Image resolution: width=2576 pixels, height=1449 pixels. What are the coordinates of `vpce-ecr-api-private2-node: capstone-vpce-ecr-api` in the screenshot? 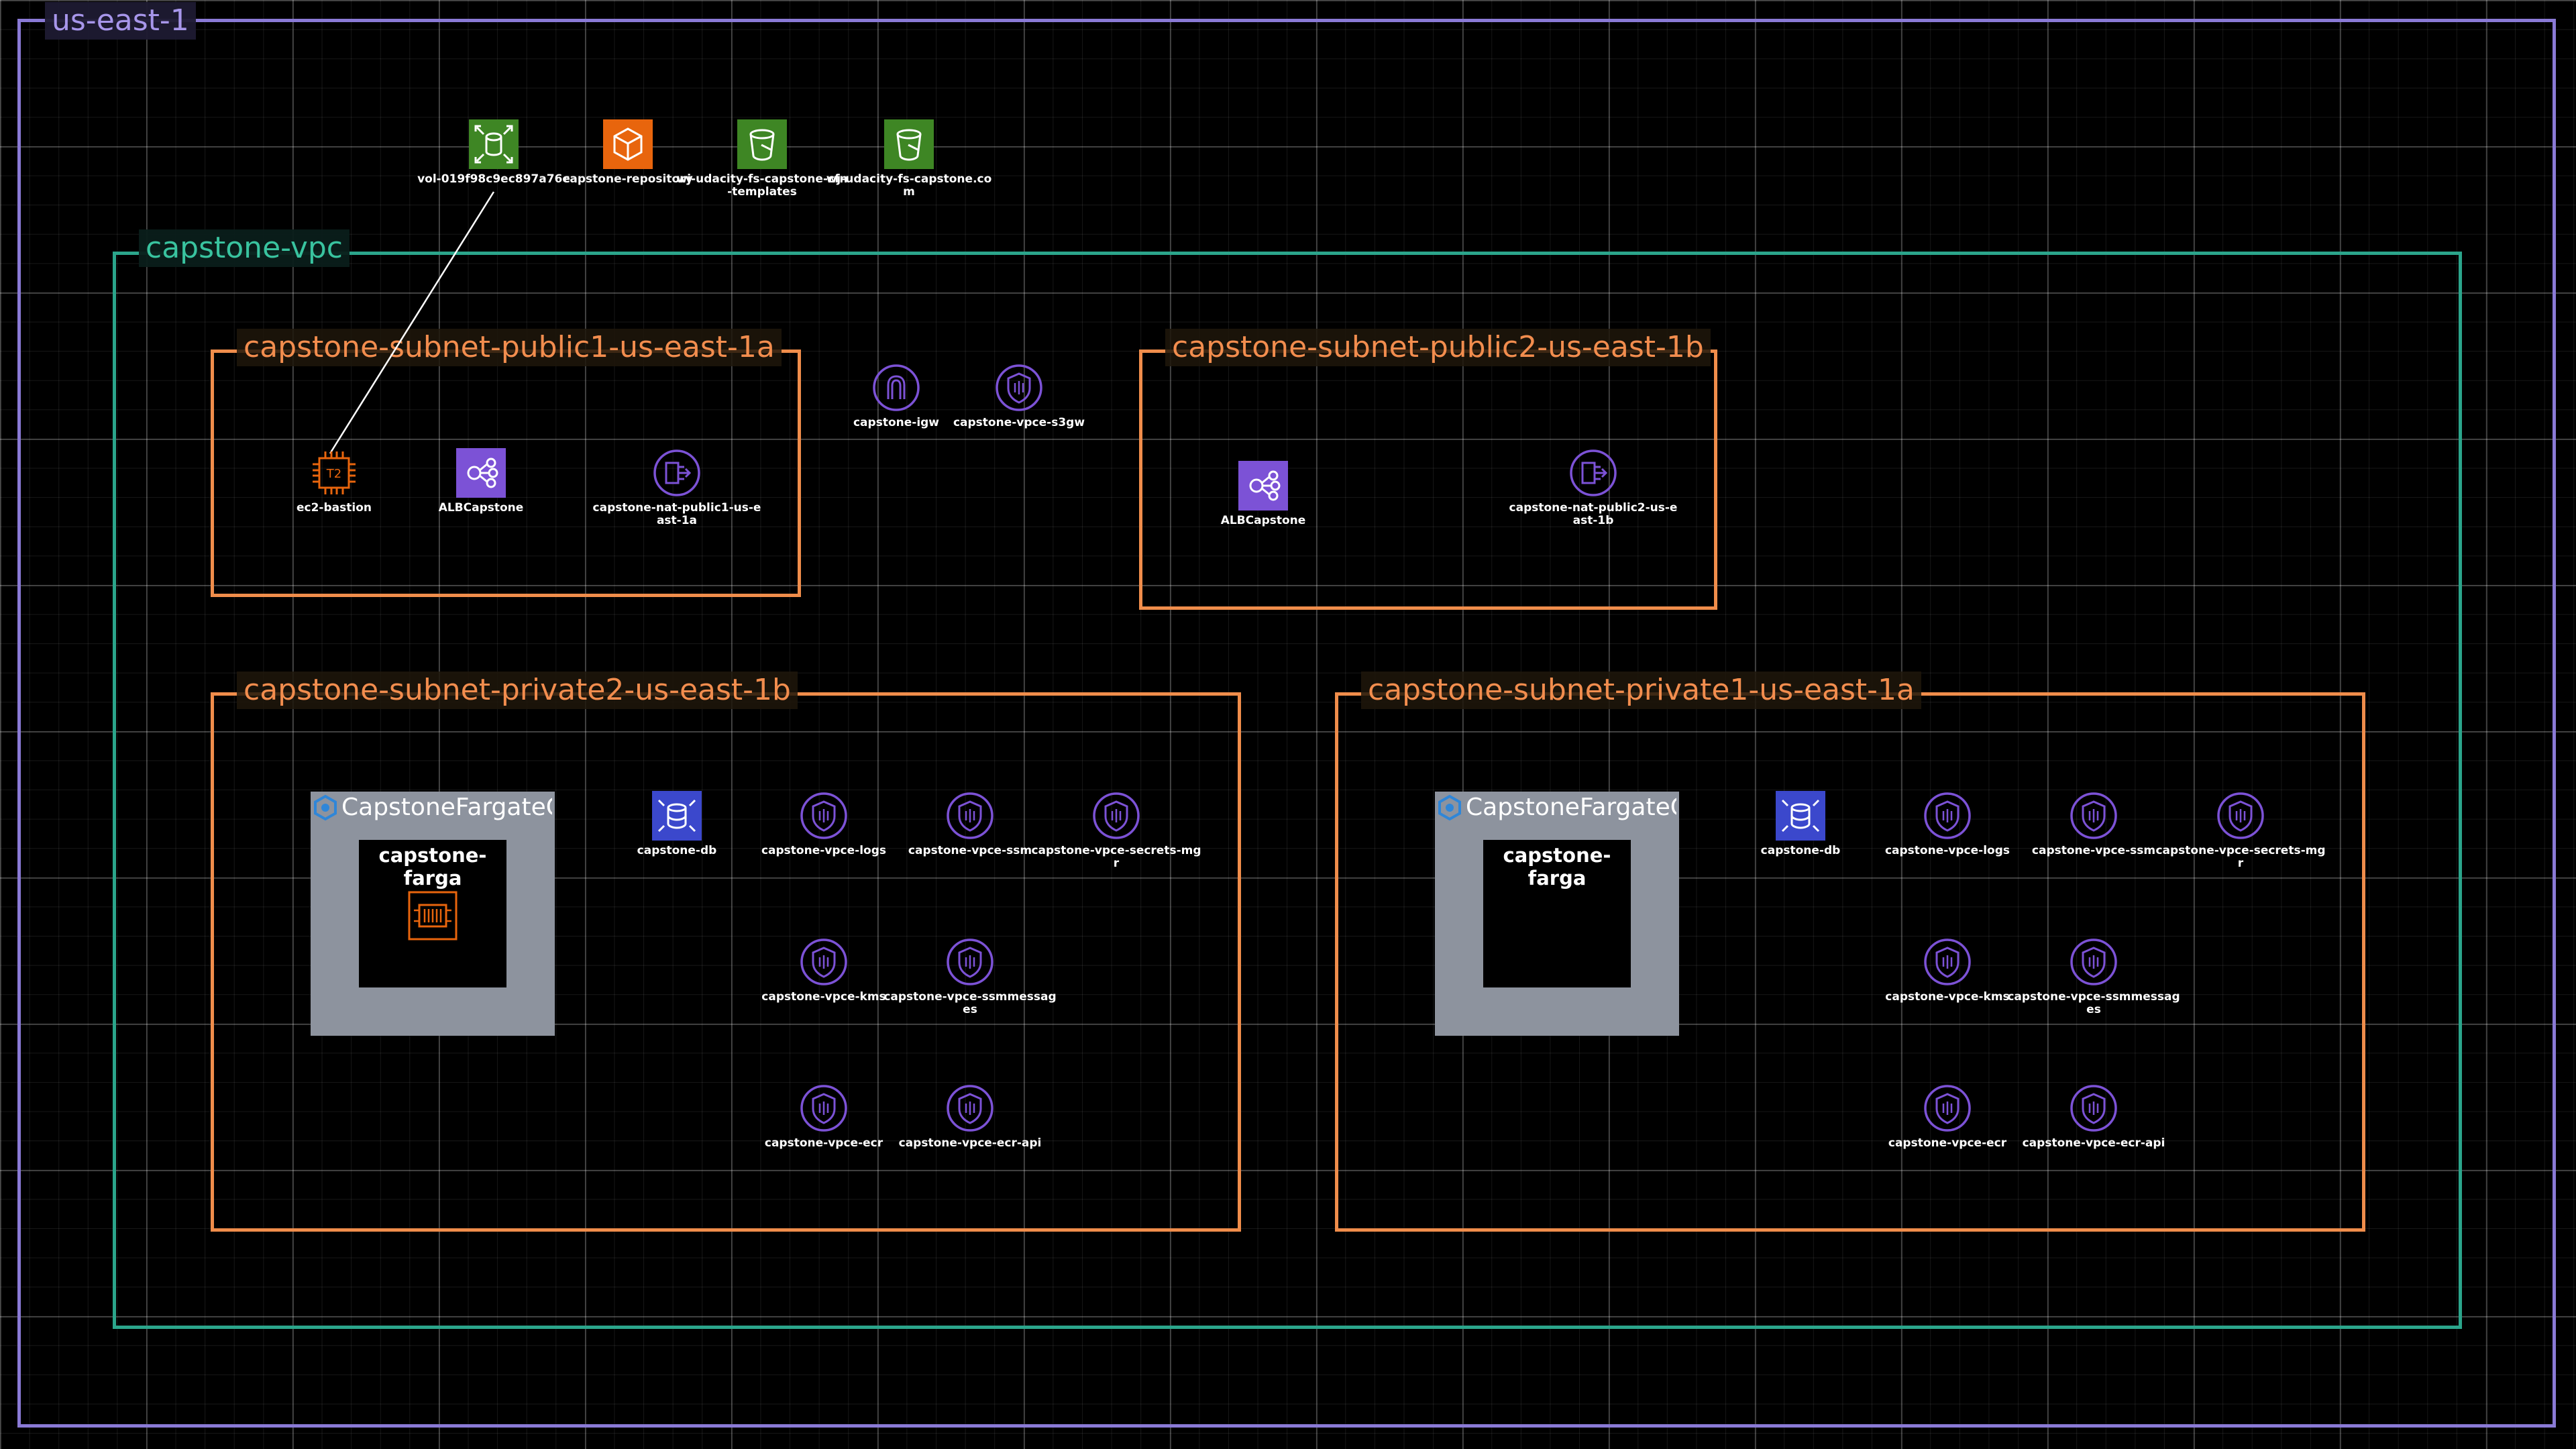 It's located at (970, 1116).